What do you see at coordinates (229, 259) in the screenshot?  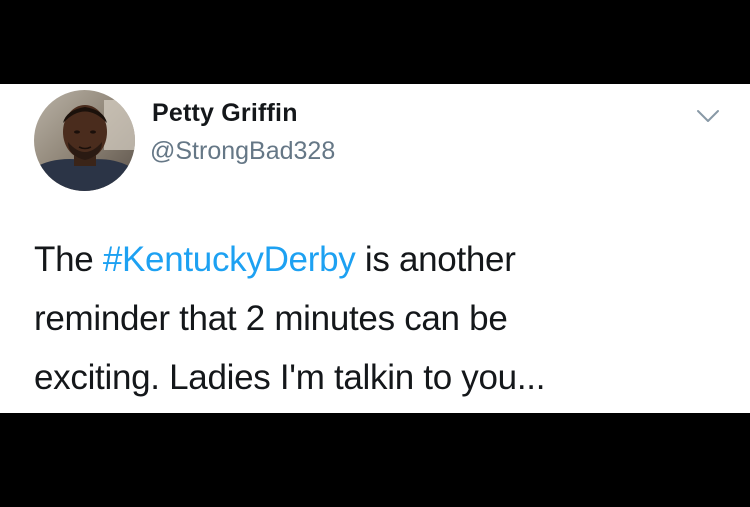 I see `hashtag-link: #KentuckyDerby` at bounding box center [229, 259].